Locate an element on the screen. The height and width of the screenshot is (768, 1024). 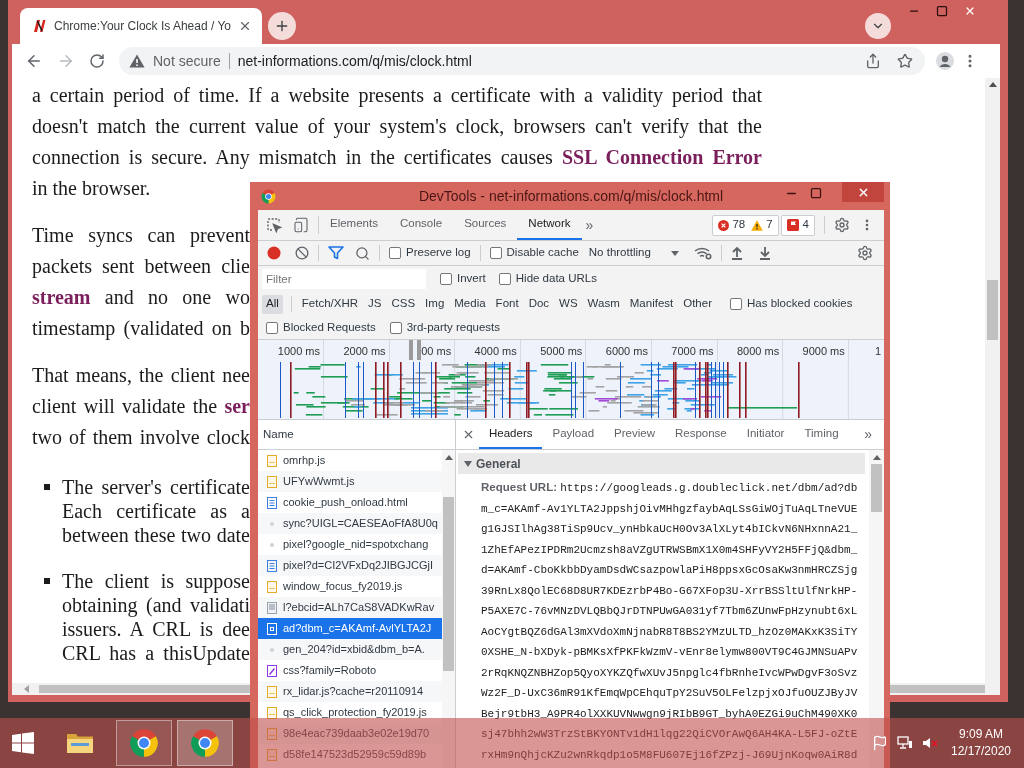
request-name: omrhp.js is located at coordinates (304, 461).